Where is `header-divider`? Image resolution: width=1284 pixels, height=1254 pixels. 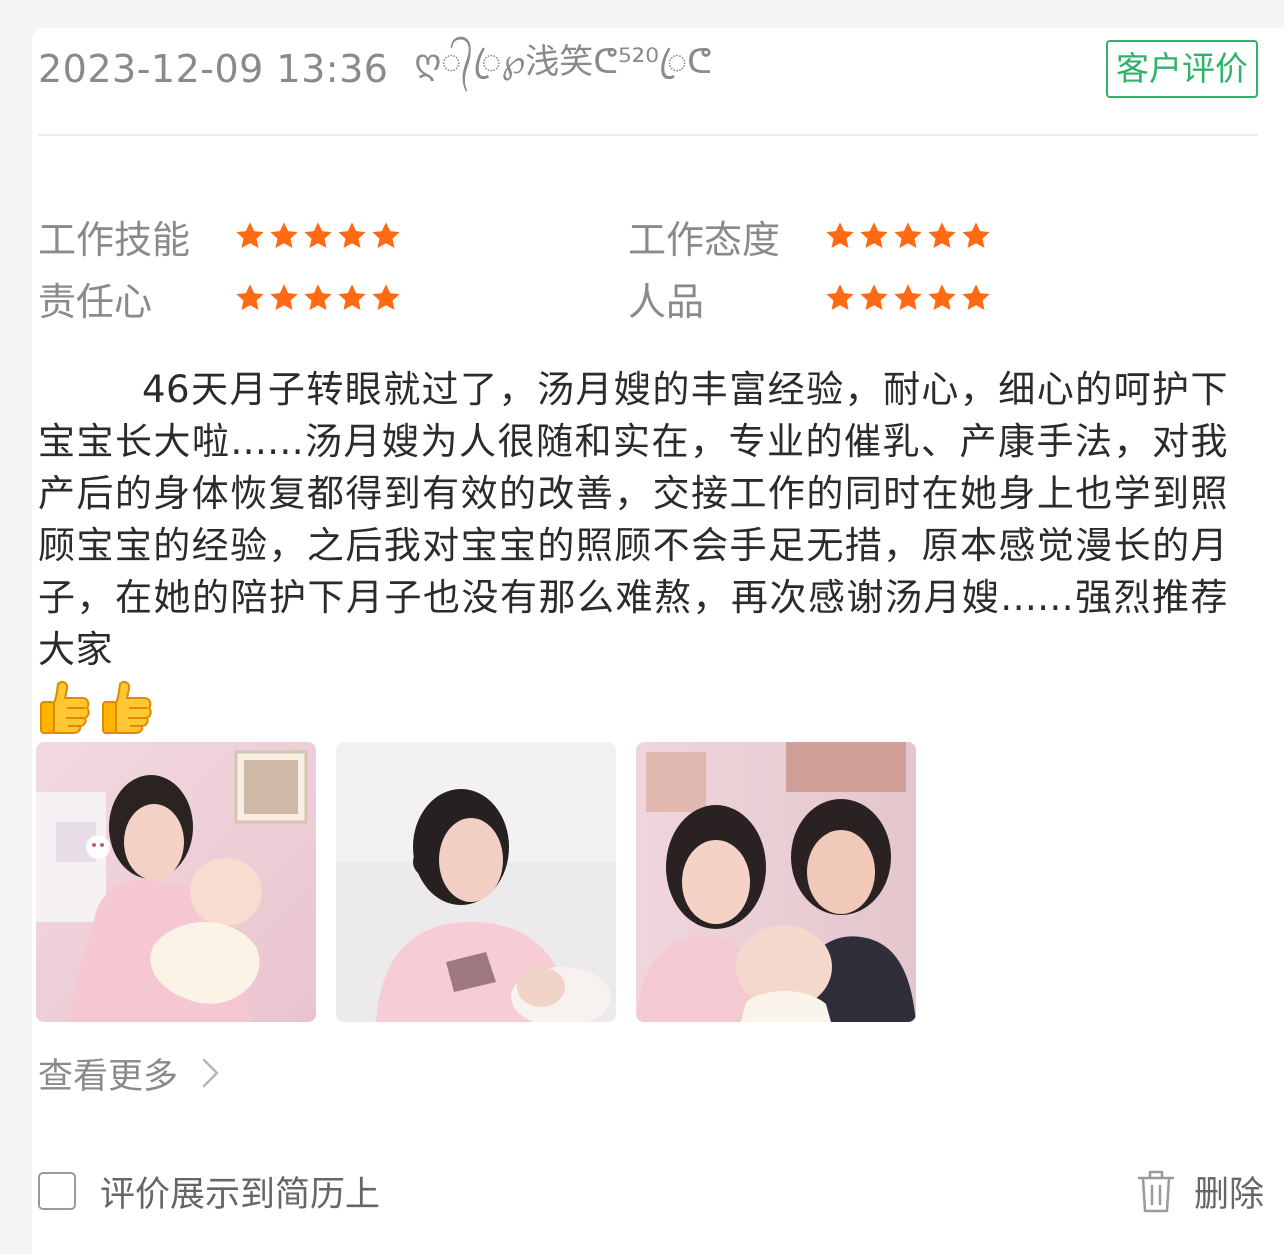 header-divider is located at coordinates (648, 135).